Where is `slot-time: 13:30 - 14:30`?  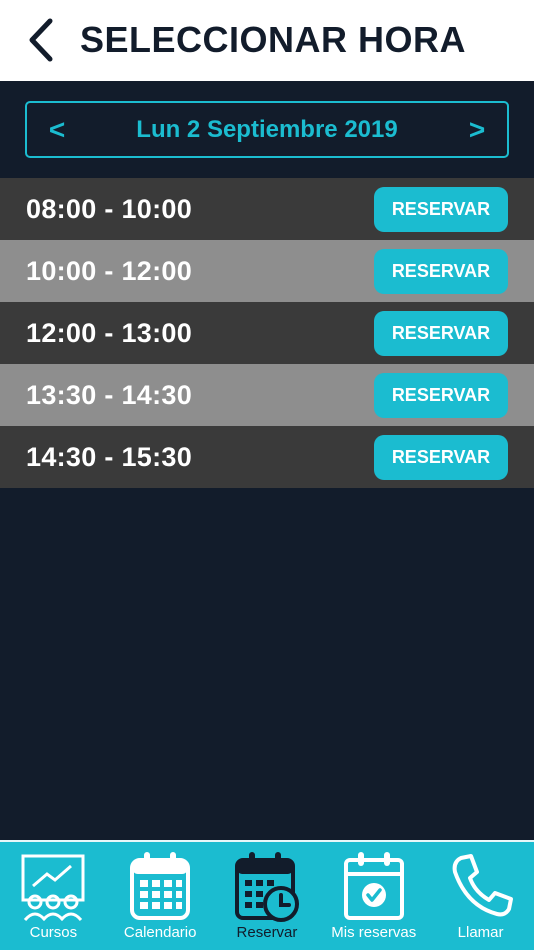
slot-time: 13:30 - 14:30 is located at coordinates (109, 394).